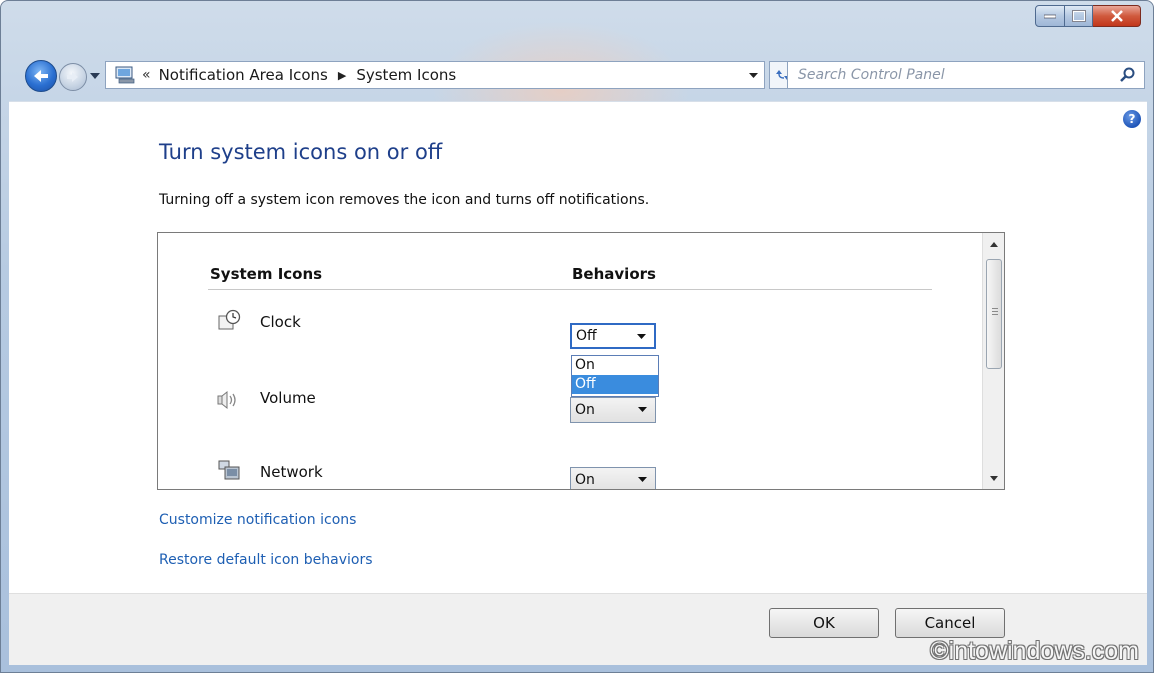 Image resolution: width=1154 pixels, height=673 pixels. Describe the element at coordinates (613, 336) in the screenshot. I see `clock-behavior-select: Off` at that location.